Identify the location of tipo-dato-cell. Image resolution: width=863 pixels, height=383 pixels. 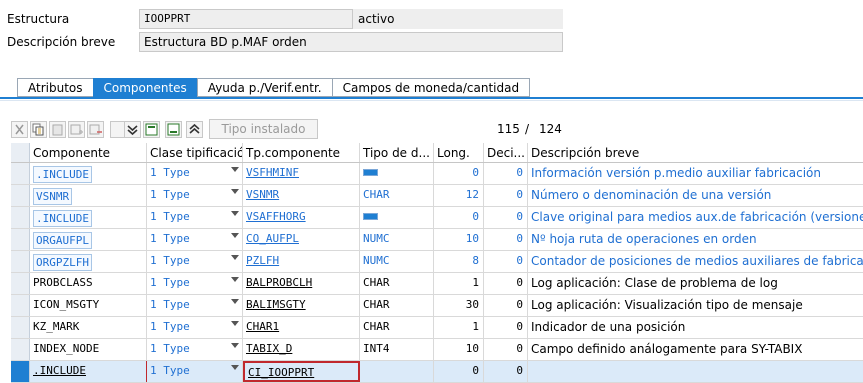
(397, 217).